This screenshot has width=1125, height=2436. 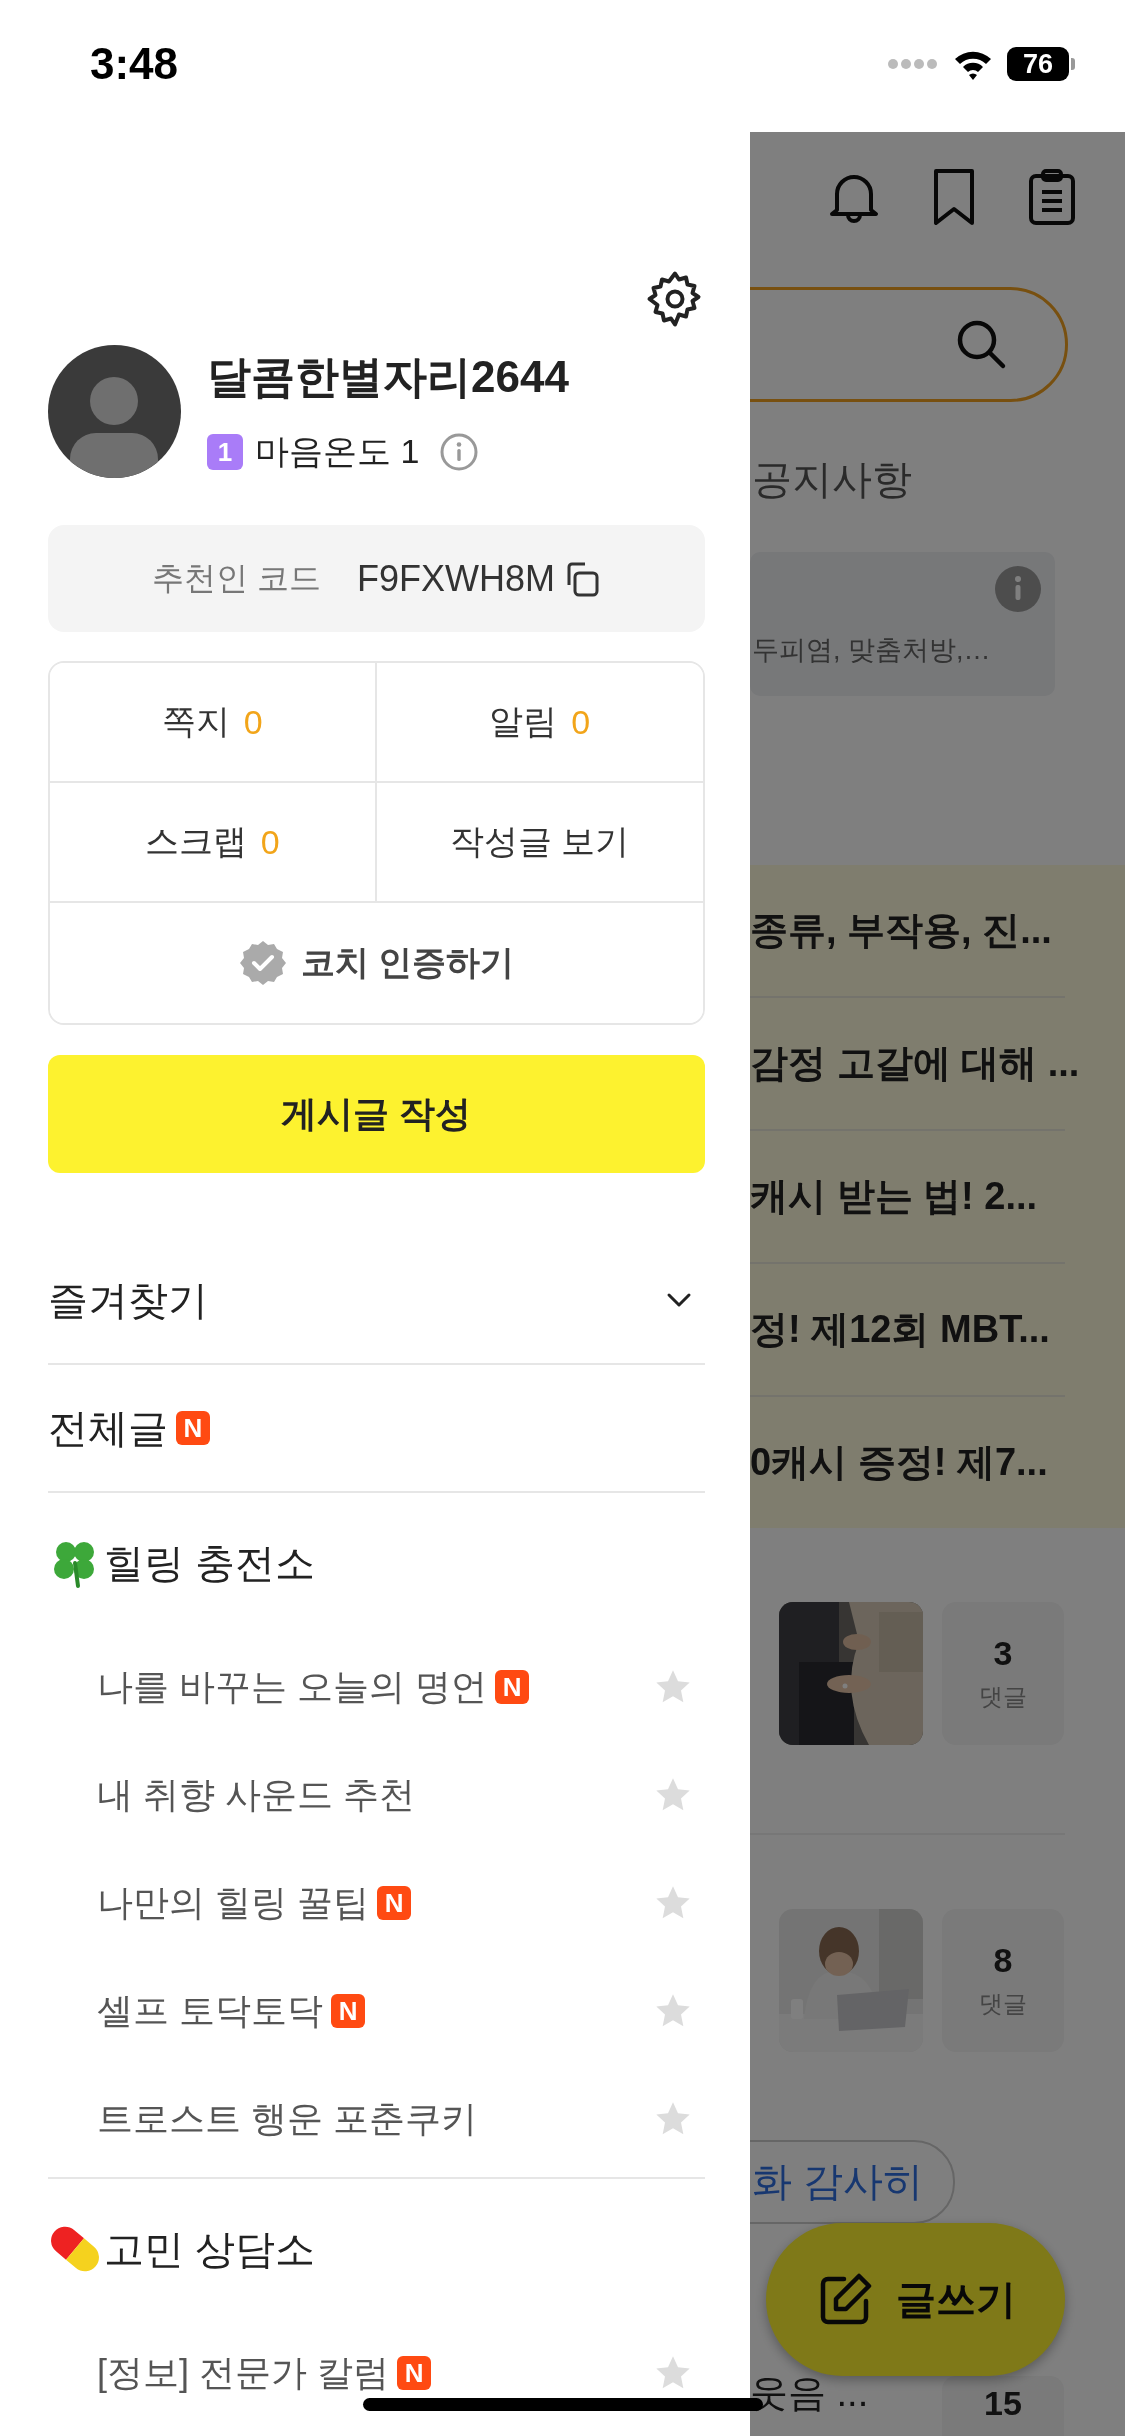 What do you see at coordinates (213, 843) in the screenshot?
I see `stat-item: 스크랩 0` at bounding box center [213, 843].